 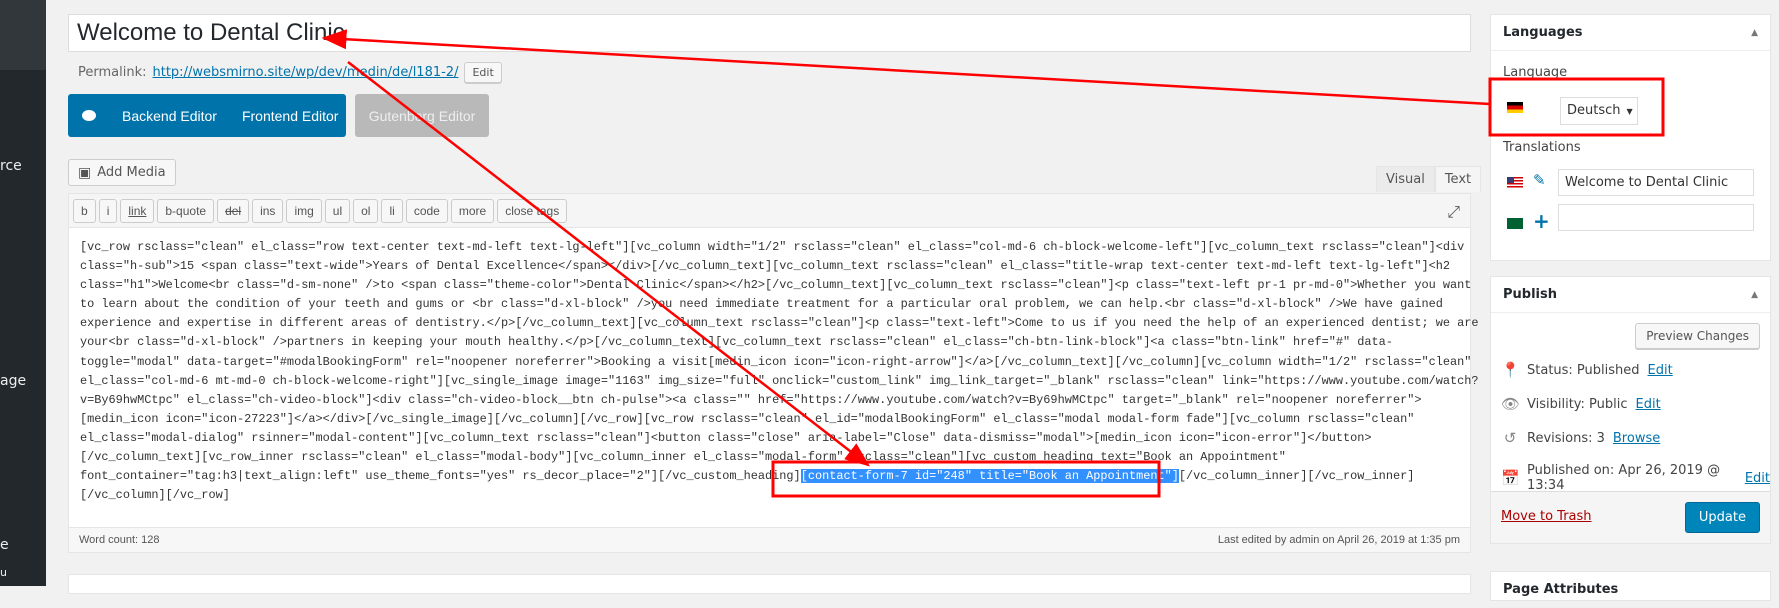 I want to click on language-label: Language, so click(x=1535, y=72).